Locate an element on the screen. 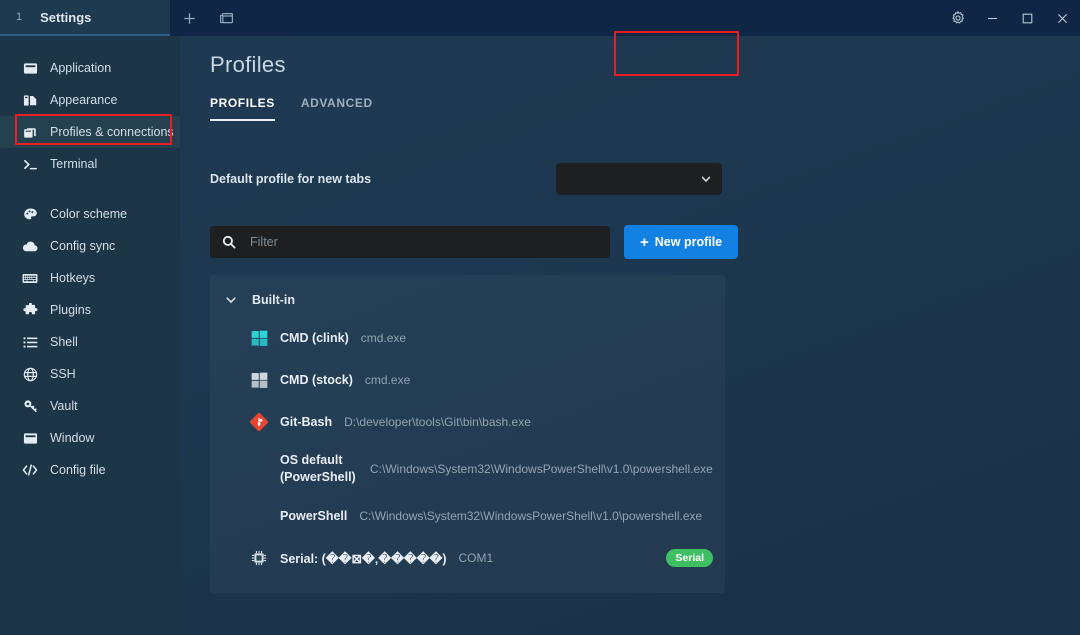 This screenshot has height=635, width=1080. sidebar-item-plugins: Plugins is located at coordinates (90, 310).